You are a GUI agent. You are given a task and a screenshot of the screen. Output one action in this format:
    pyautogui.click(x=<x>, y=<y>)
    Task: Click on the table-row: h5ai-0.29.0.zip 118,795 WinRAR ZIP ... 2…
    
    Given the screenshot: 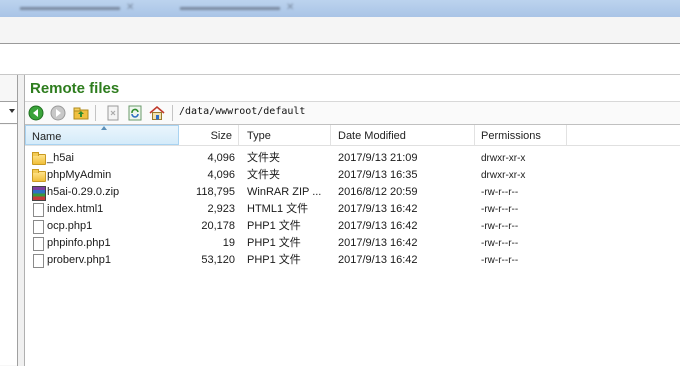 What is the action you would take?
    pyautogui.click(x=352, y=192)
    